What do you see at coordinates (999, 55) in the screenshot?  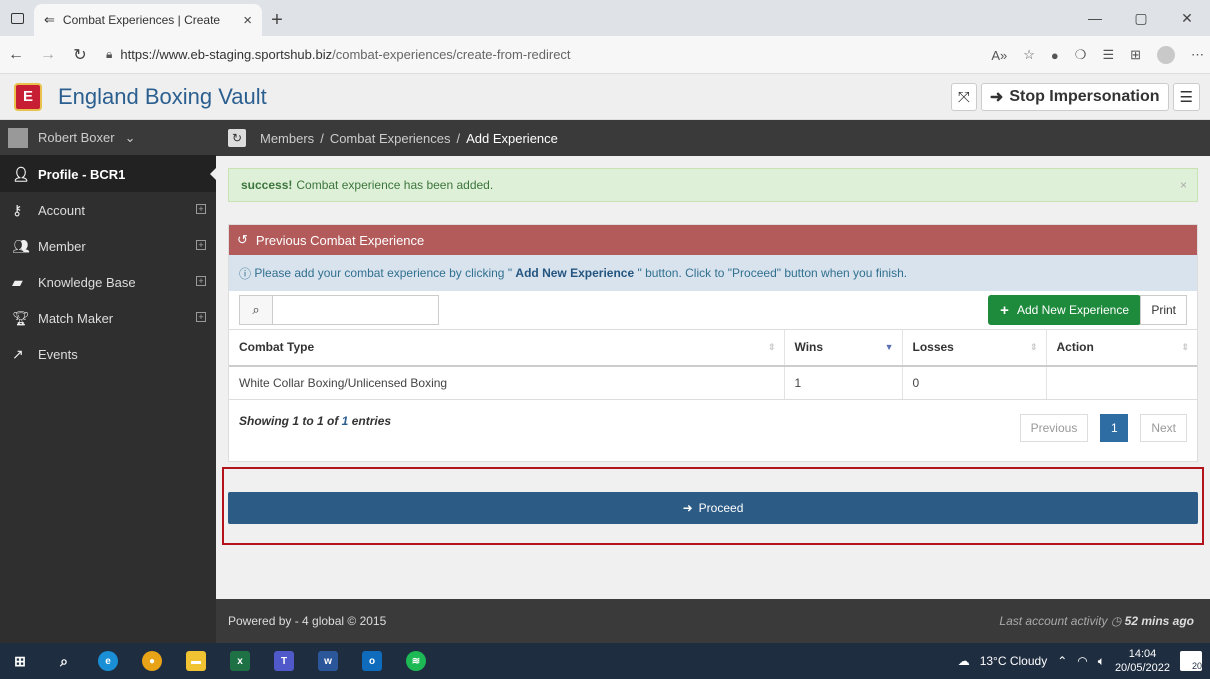 I see `read-aloud-icon: A»` at bounding box center [999, 55].